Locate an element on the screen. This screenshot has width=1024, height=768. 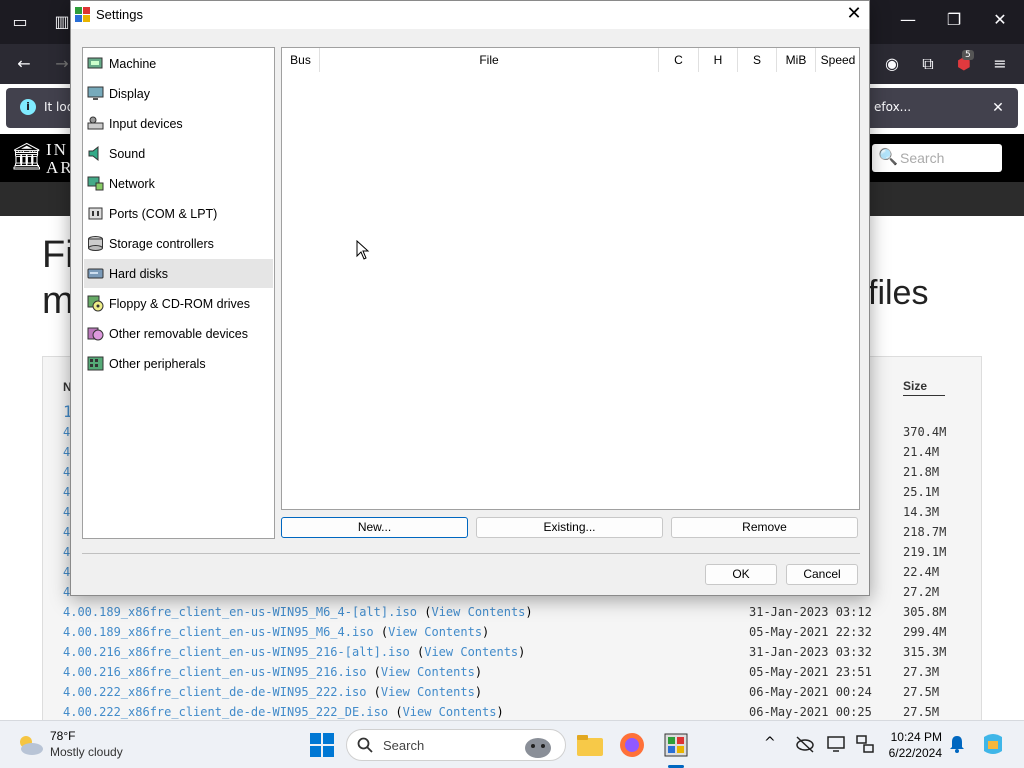
column-header-h: H is located at coordinates (718, 60).